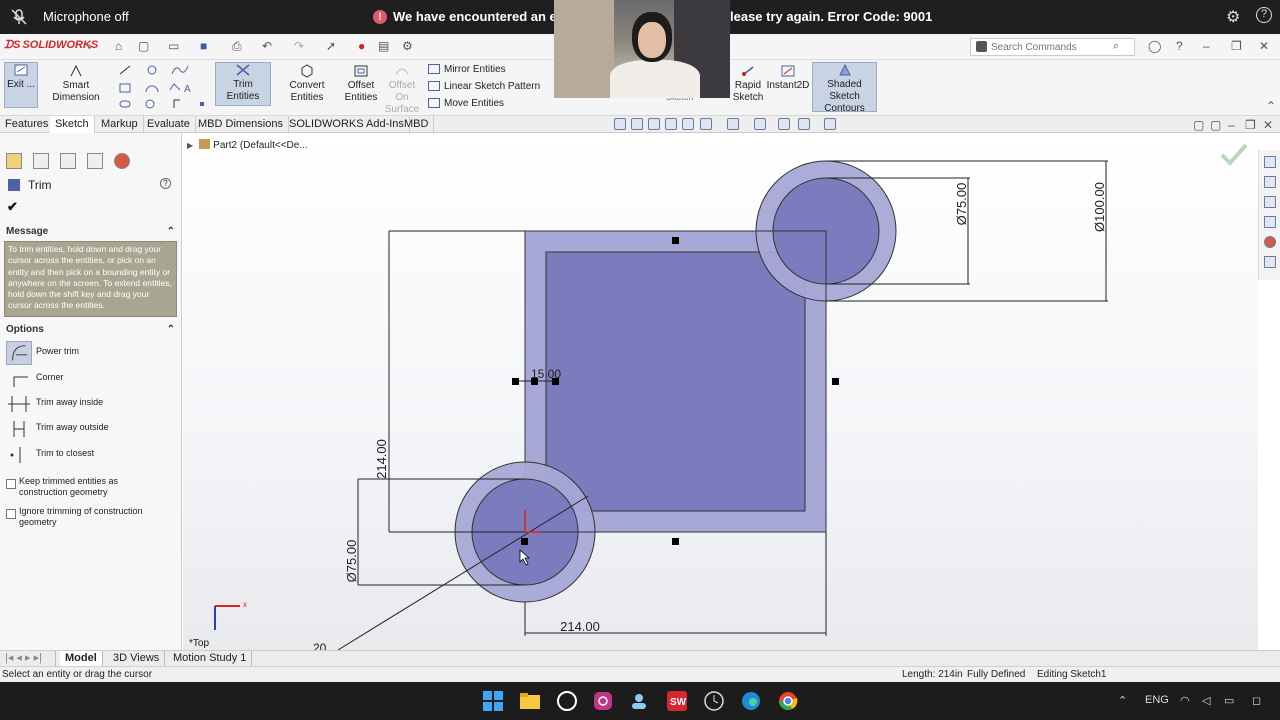  What do you see at coordinates (1234, 125) in the screenshot?
I see `doc-minimize-icon: –` at bounding box center [1234, 125].